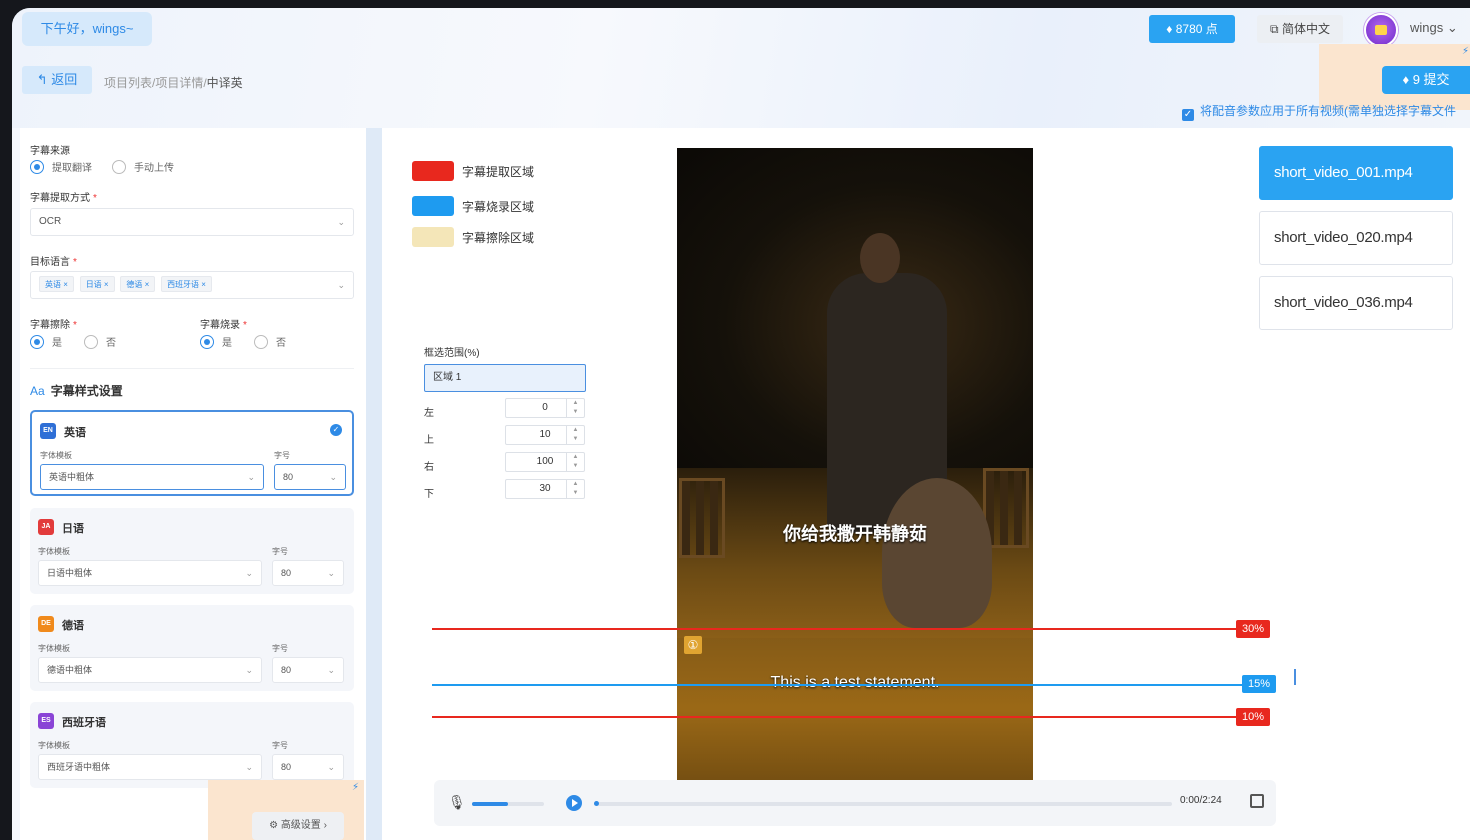 This screenshot has height=840, width=1470. What do you see at coordinates (61, 166) in the screenshot?
I see `source-option-extract: 提取翻译` at bounding box center [61, 166].